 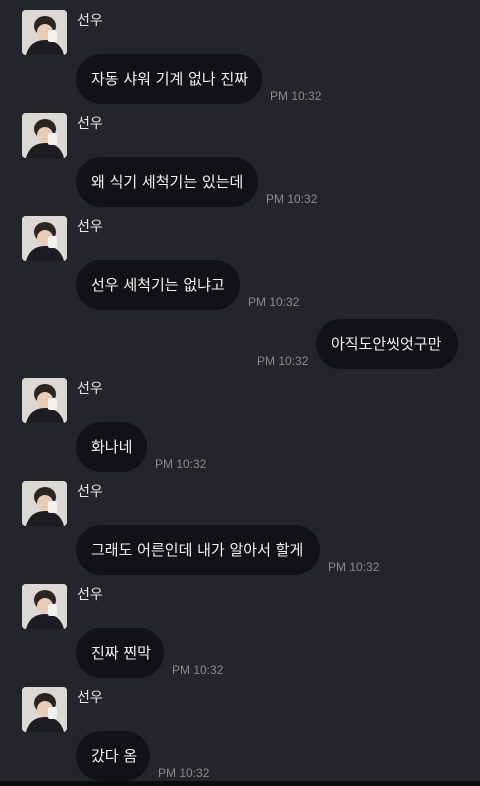 What do you see at coordinates (111, 447) in the screenshot?
I see `message-bubble: 화나네` at bounding box center [111, 447].